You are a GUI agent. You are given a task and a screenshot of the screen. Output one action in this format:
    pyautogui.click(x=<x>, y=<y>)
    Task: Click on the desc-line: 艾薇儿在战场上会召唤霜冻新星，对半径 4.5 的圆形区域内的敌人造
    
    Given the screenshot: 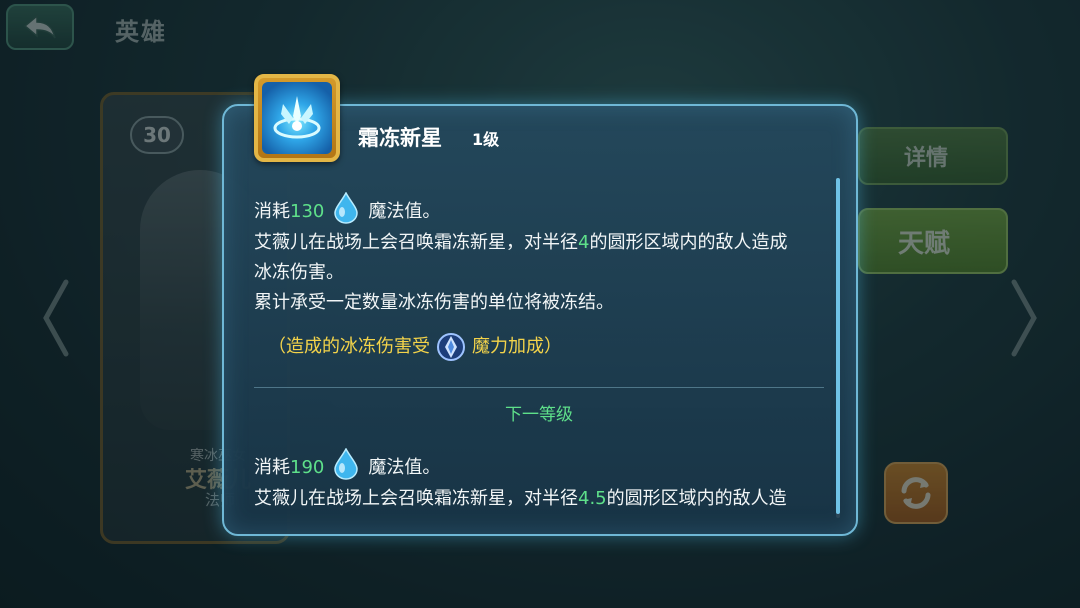 What is the action you would take?
    pyautogui.click(x=544, y=499)
    